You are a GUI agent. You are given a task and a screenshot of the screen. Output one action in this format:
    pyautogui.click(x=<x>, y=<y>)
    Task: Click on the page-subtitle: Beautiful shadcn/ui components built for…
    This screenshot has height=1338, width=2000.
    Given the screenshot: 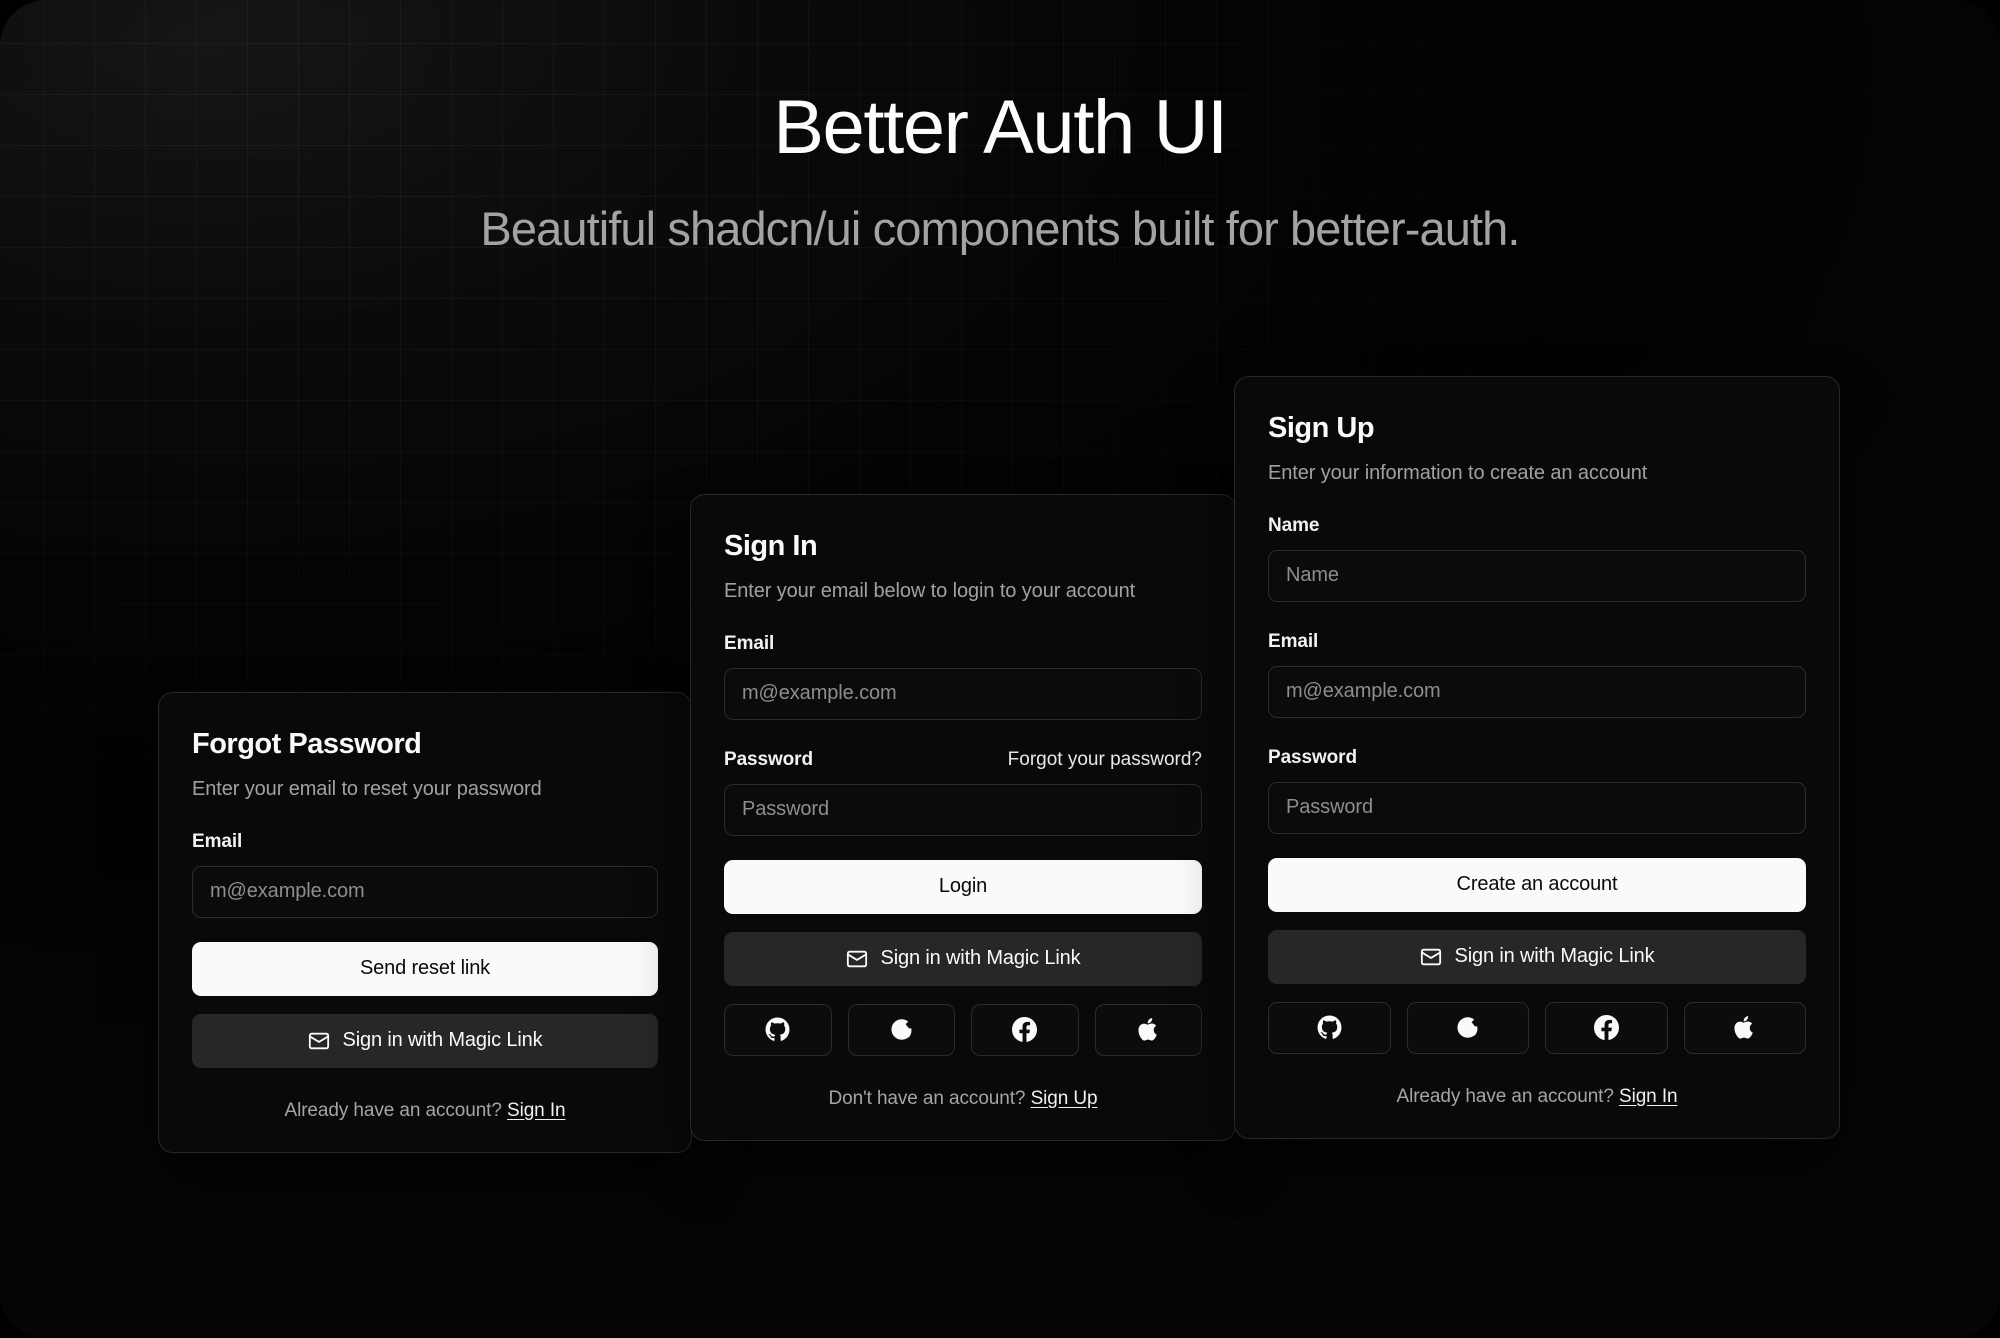 What is the action you would take?
    pyautogui.click(x=1000, y=228)
    